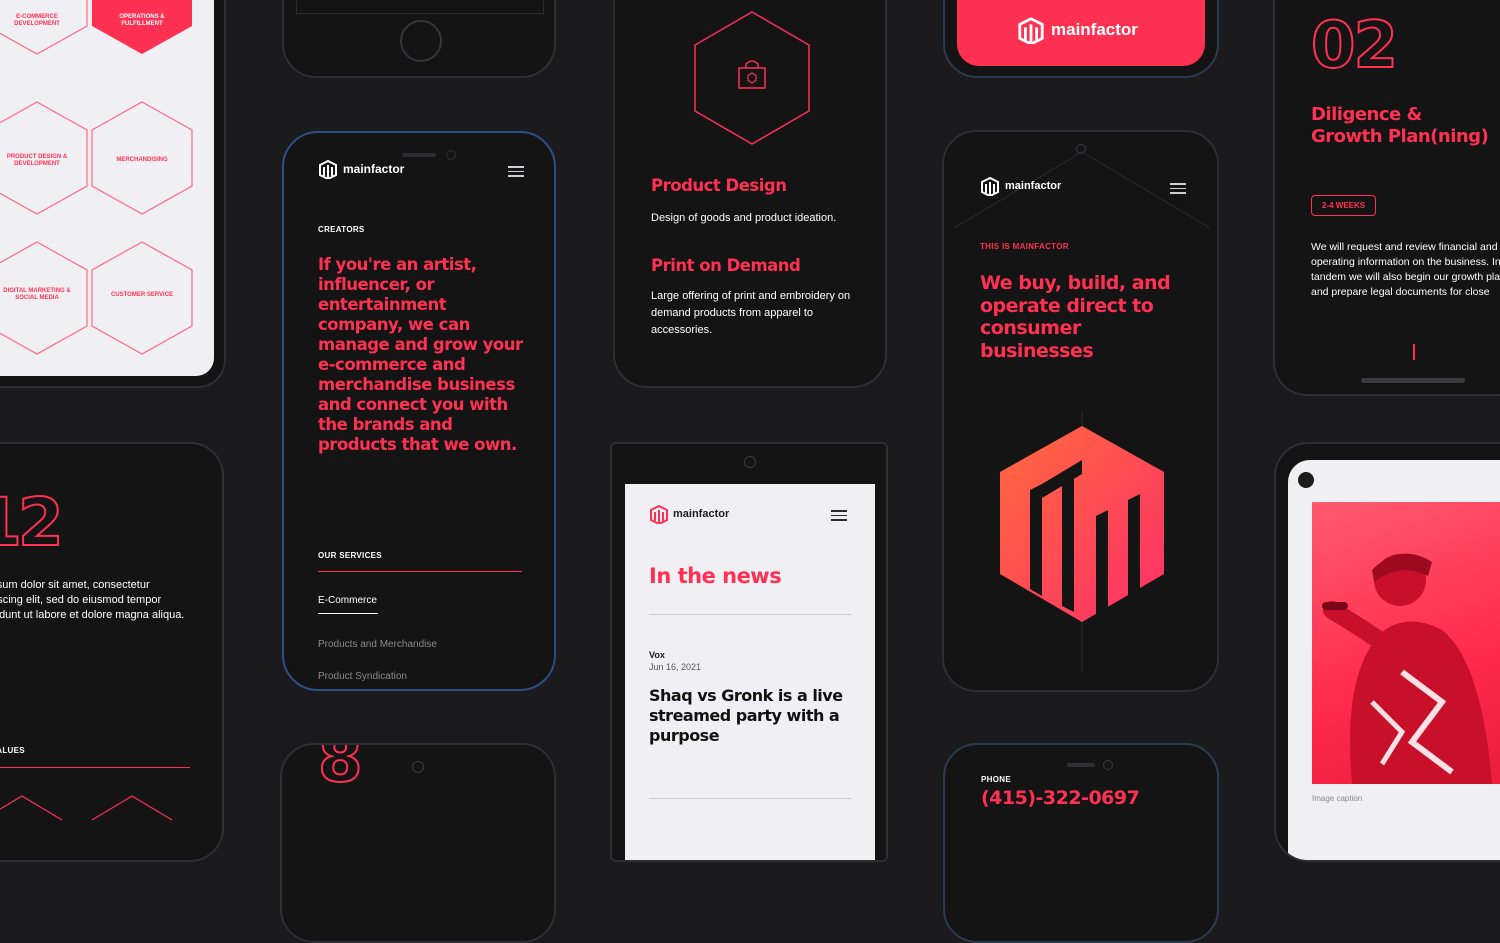 Image resolution: width=1500 pixels, height=943 pixels. I want to click on hex-label: E-COMMERCE DEVELOPMENT, so click(37, 20).